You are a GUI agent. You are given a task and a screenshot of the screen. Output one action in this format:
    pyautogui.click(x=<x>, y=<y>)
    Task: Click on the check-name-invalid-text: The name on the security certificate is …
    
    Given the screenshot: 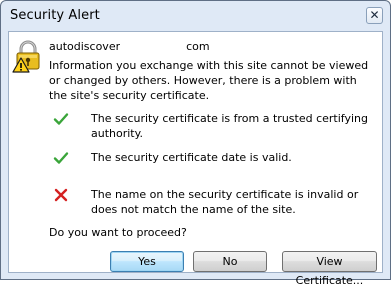 What is the action you would take?
    pyautogui.click(x=225, y=202)
    